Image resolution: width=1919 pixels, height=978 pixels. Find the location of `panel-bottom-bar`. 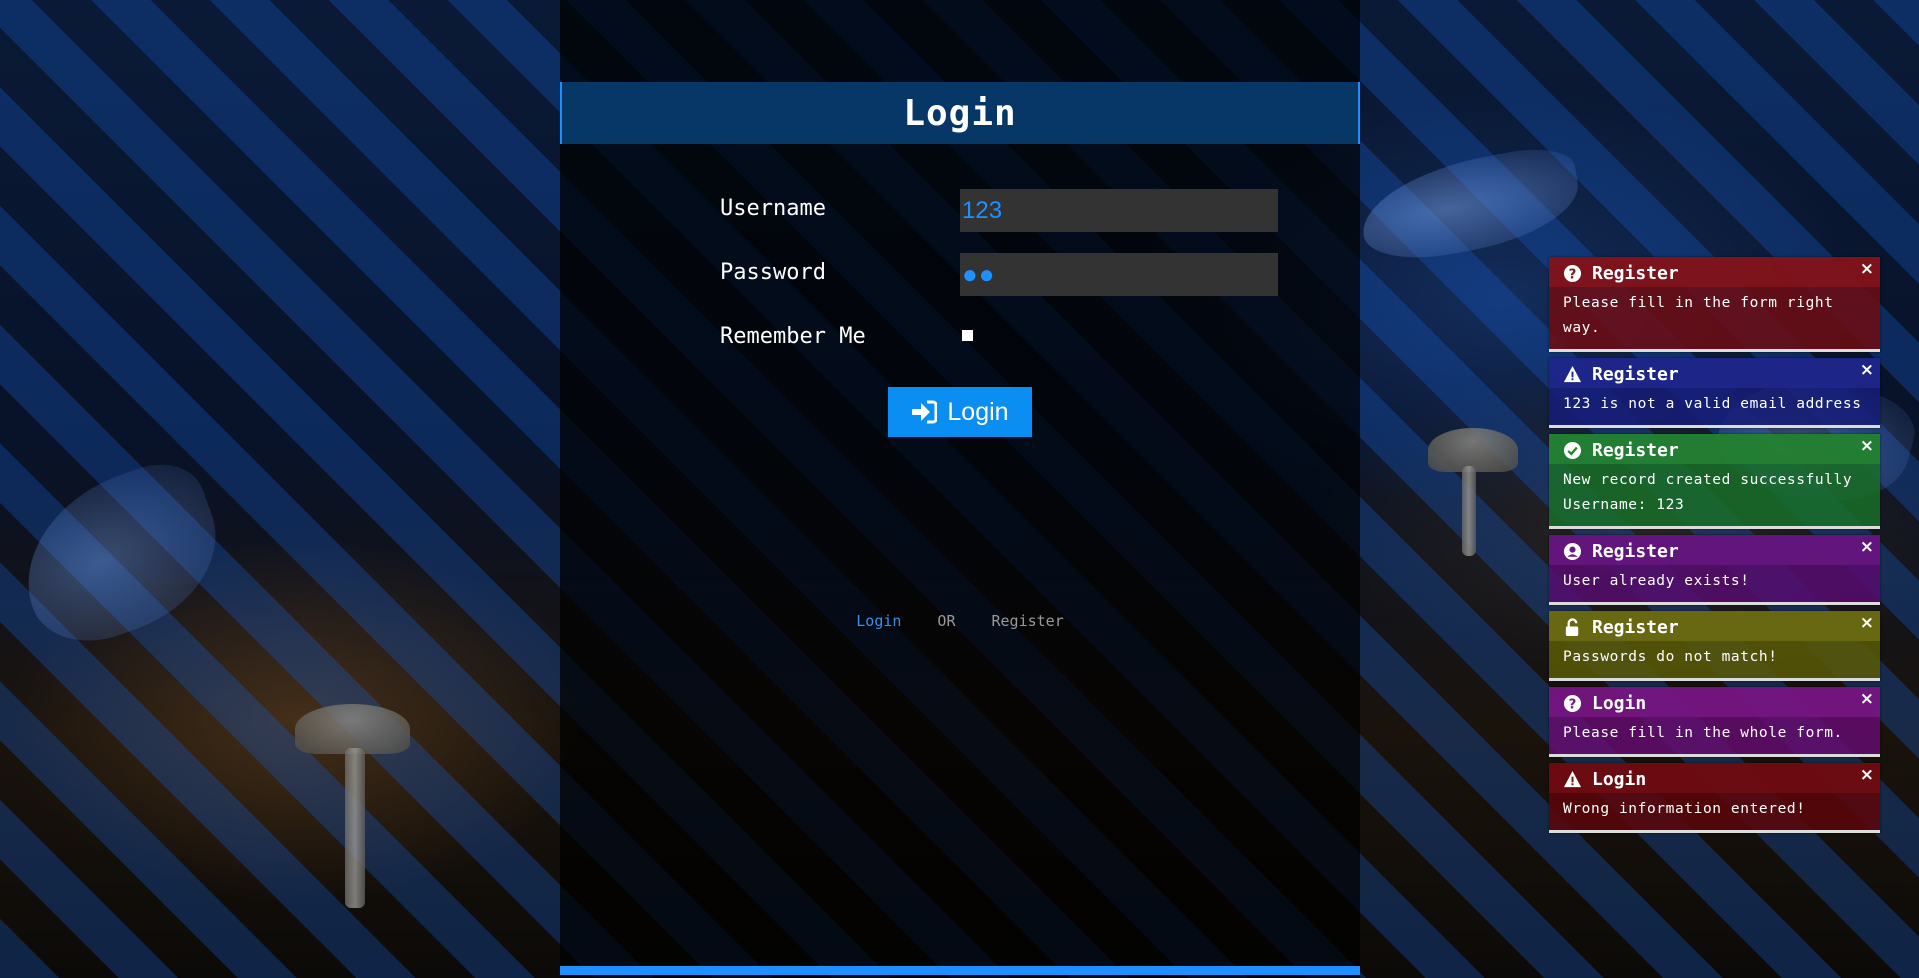

panel-bottom-bar is located at coordinates (960, 970).